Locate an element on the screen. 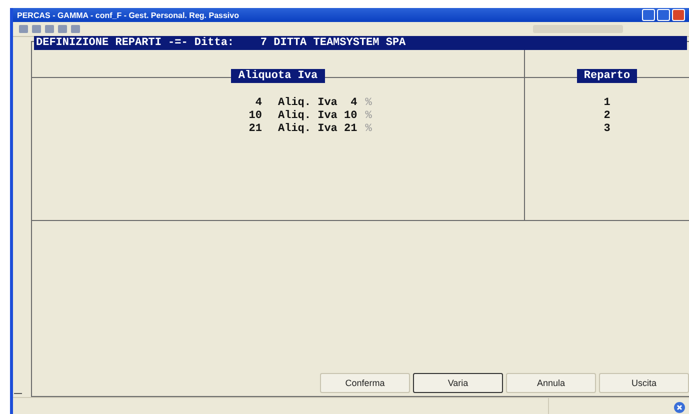 Image resolution: width=689 pixels, height=414 pixels. table-cell-text: 21 is located at coordinates (255, 128).